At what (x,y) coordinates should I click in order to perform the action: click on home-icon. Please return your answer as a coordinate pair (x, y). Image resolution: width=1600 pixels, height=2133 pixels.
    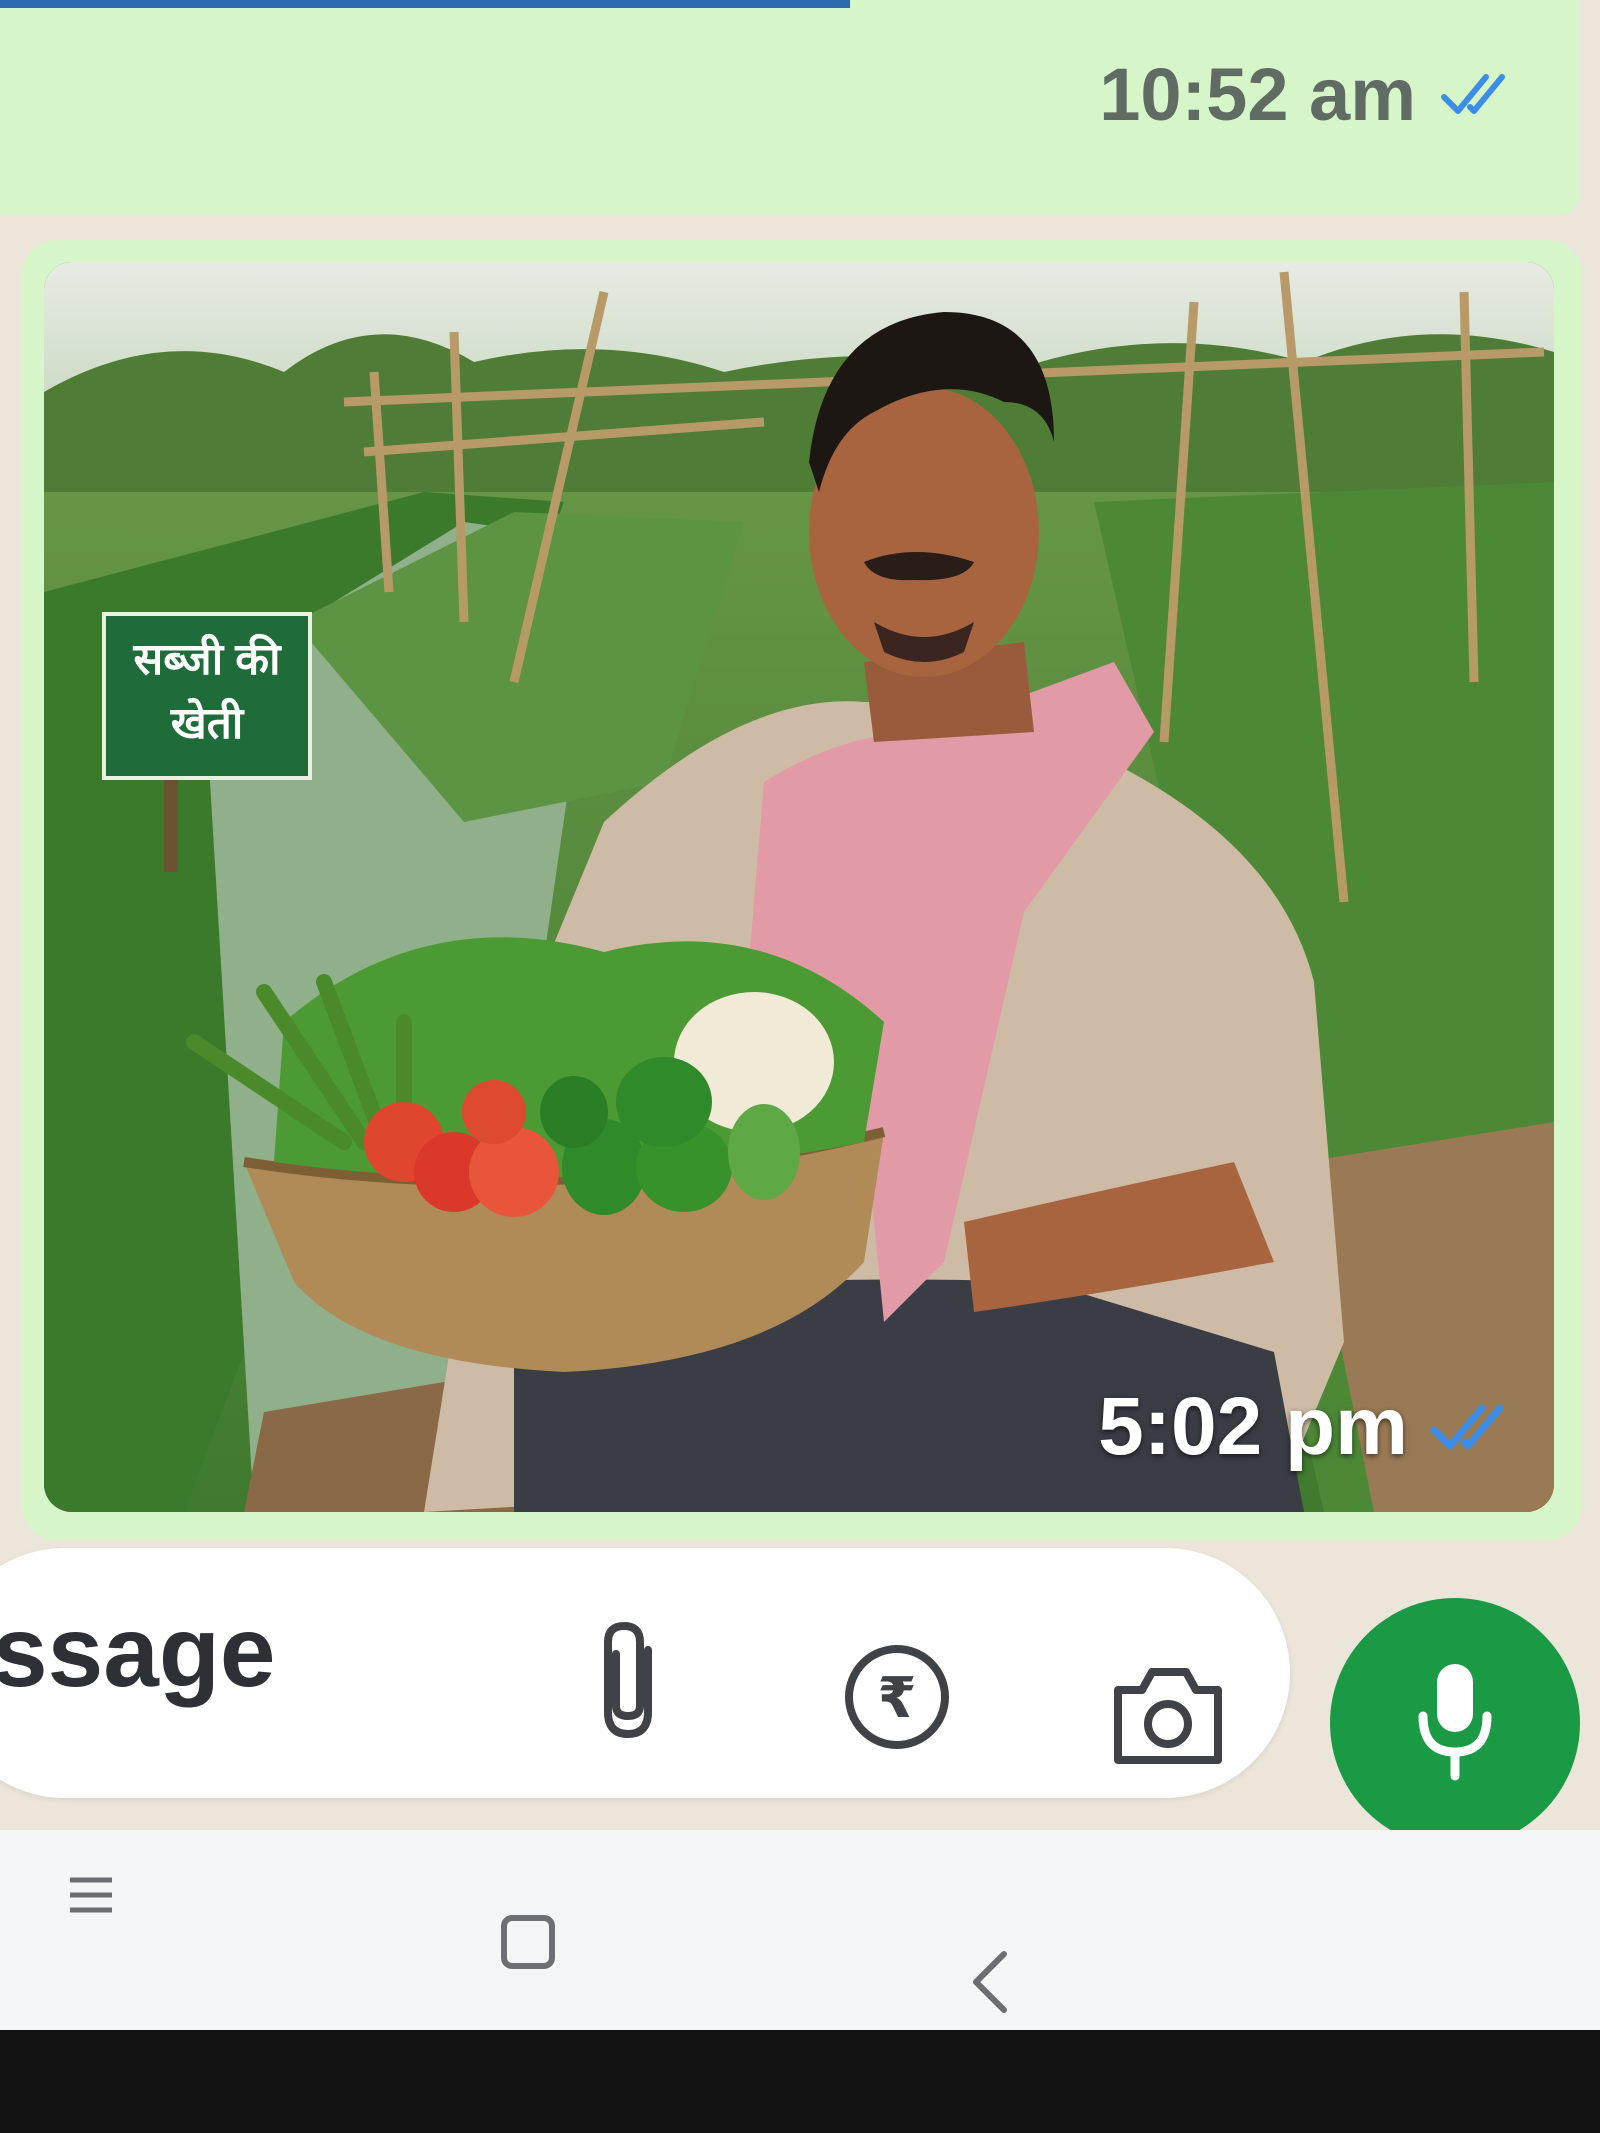
    Looking at the image, I should click on (528, 1944).